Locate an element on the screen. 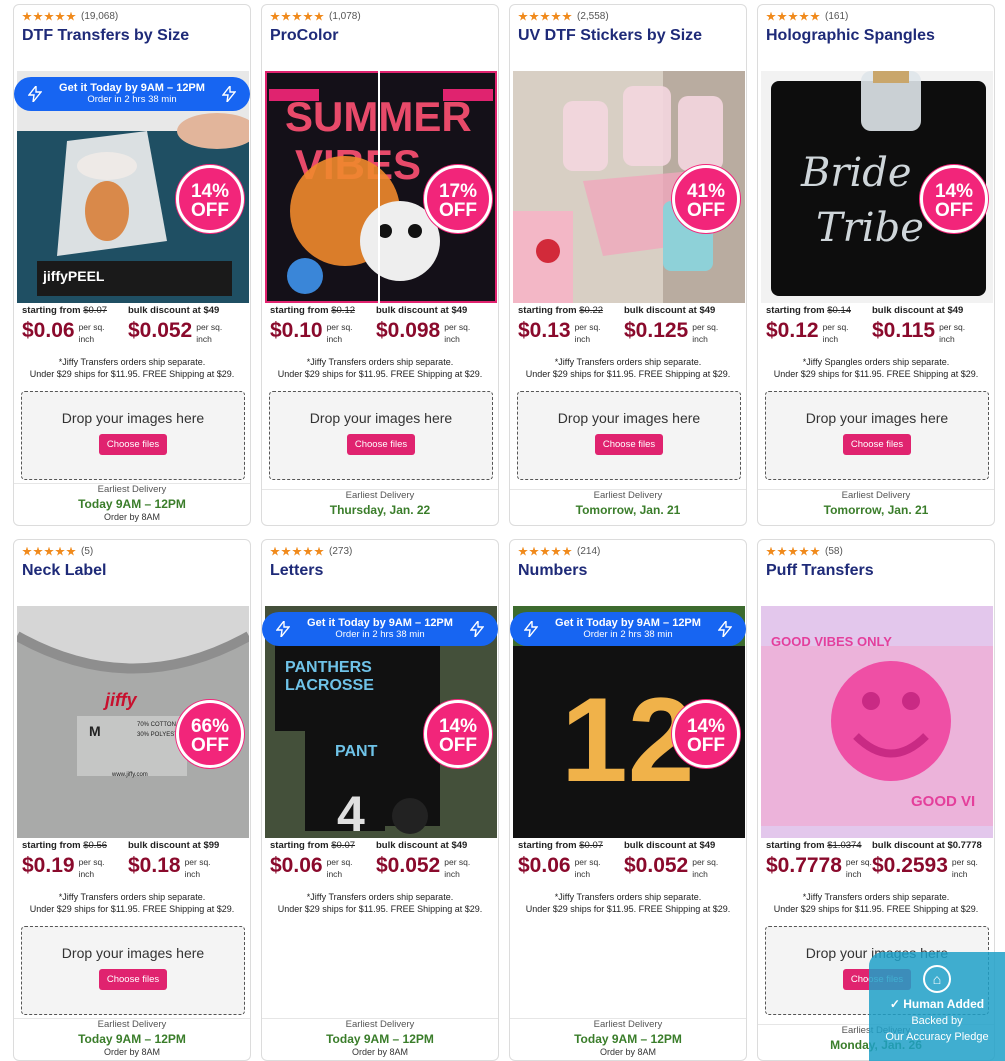  product-title: ProColor is located at coordinates (304, 36).